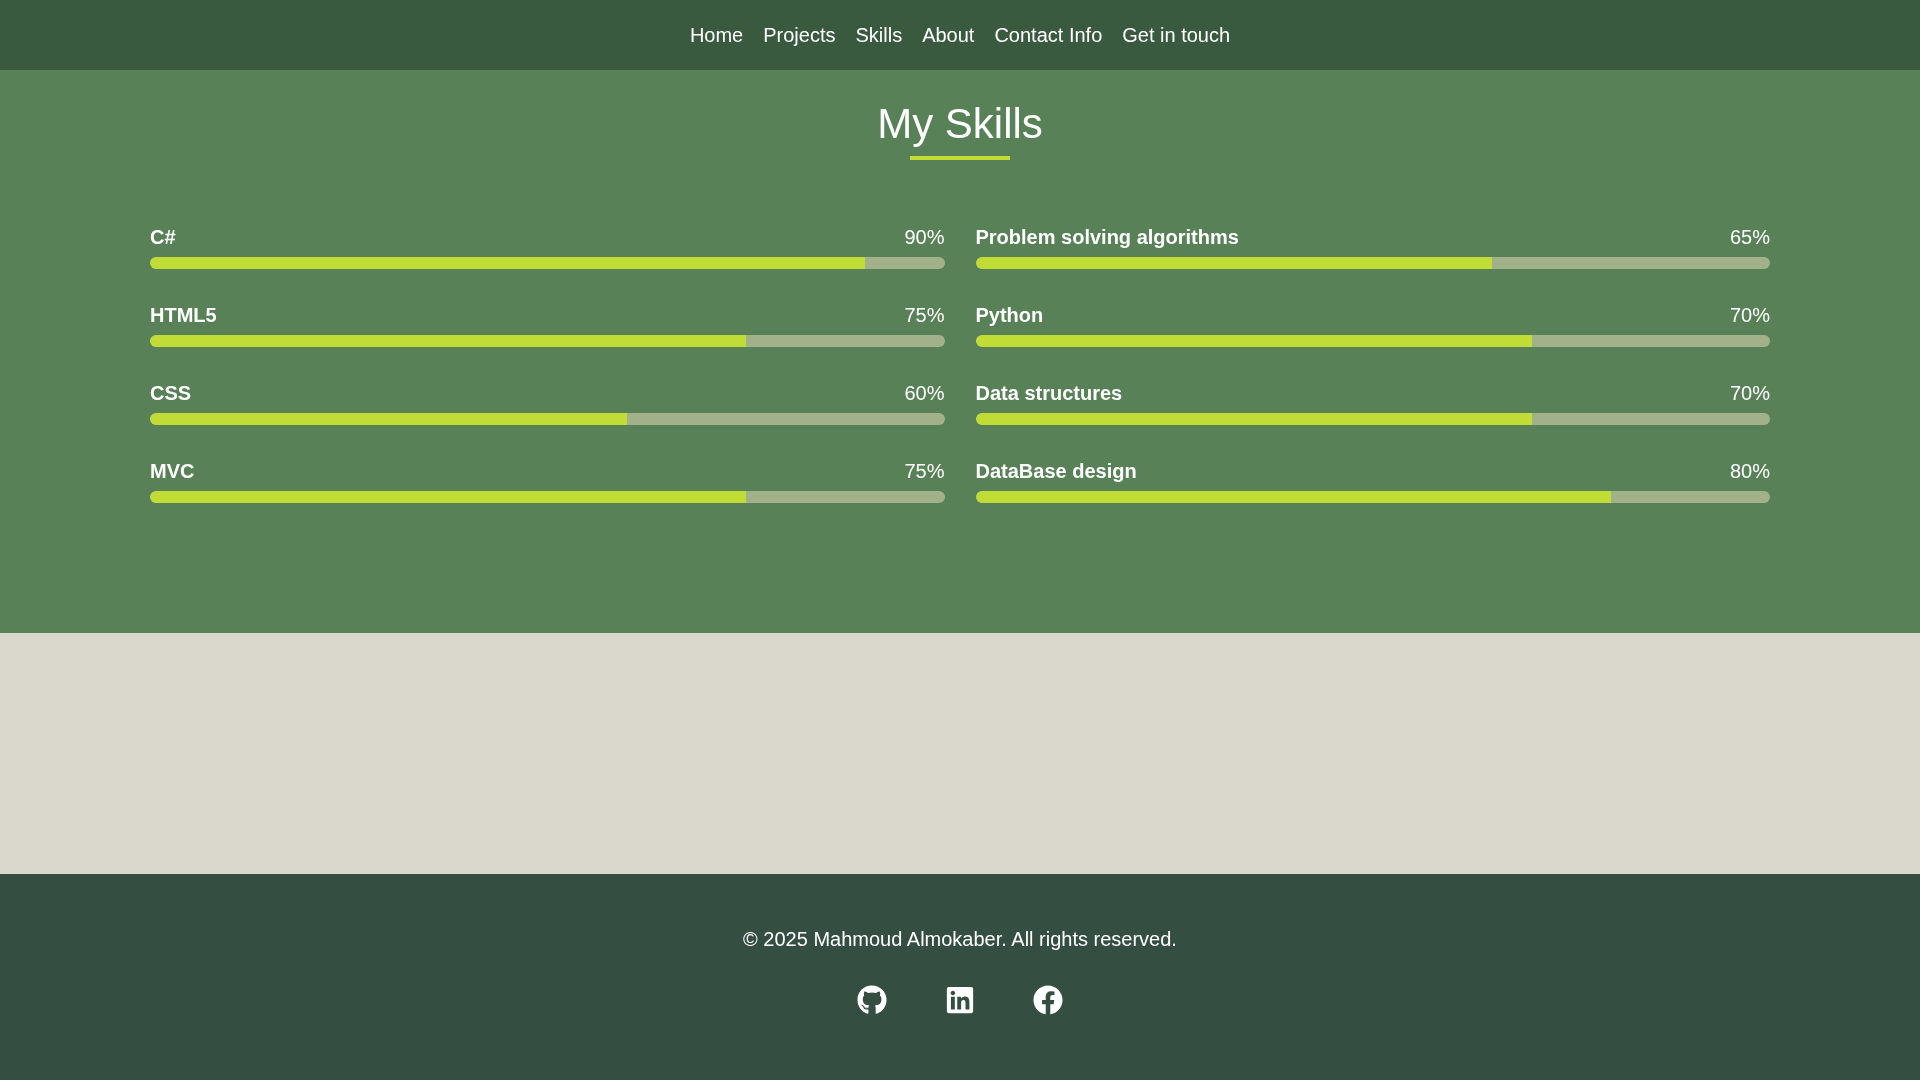 The width and height of the screenshot is (1920, 1080). What do you see at coordinates (1048, 1000) in the screenshot?
I see `facebook-icon` at bounding box center [1048, 1000].